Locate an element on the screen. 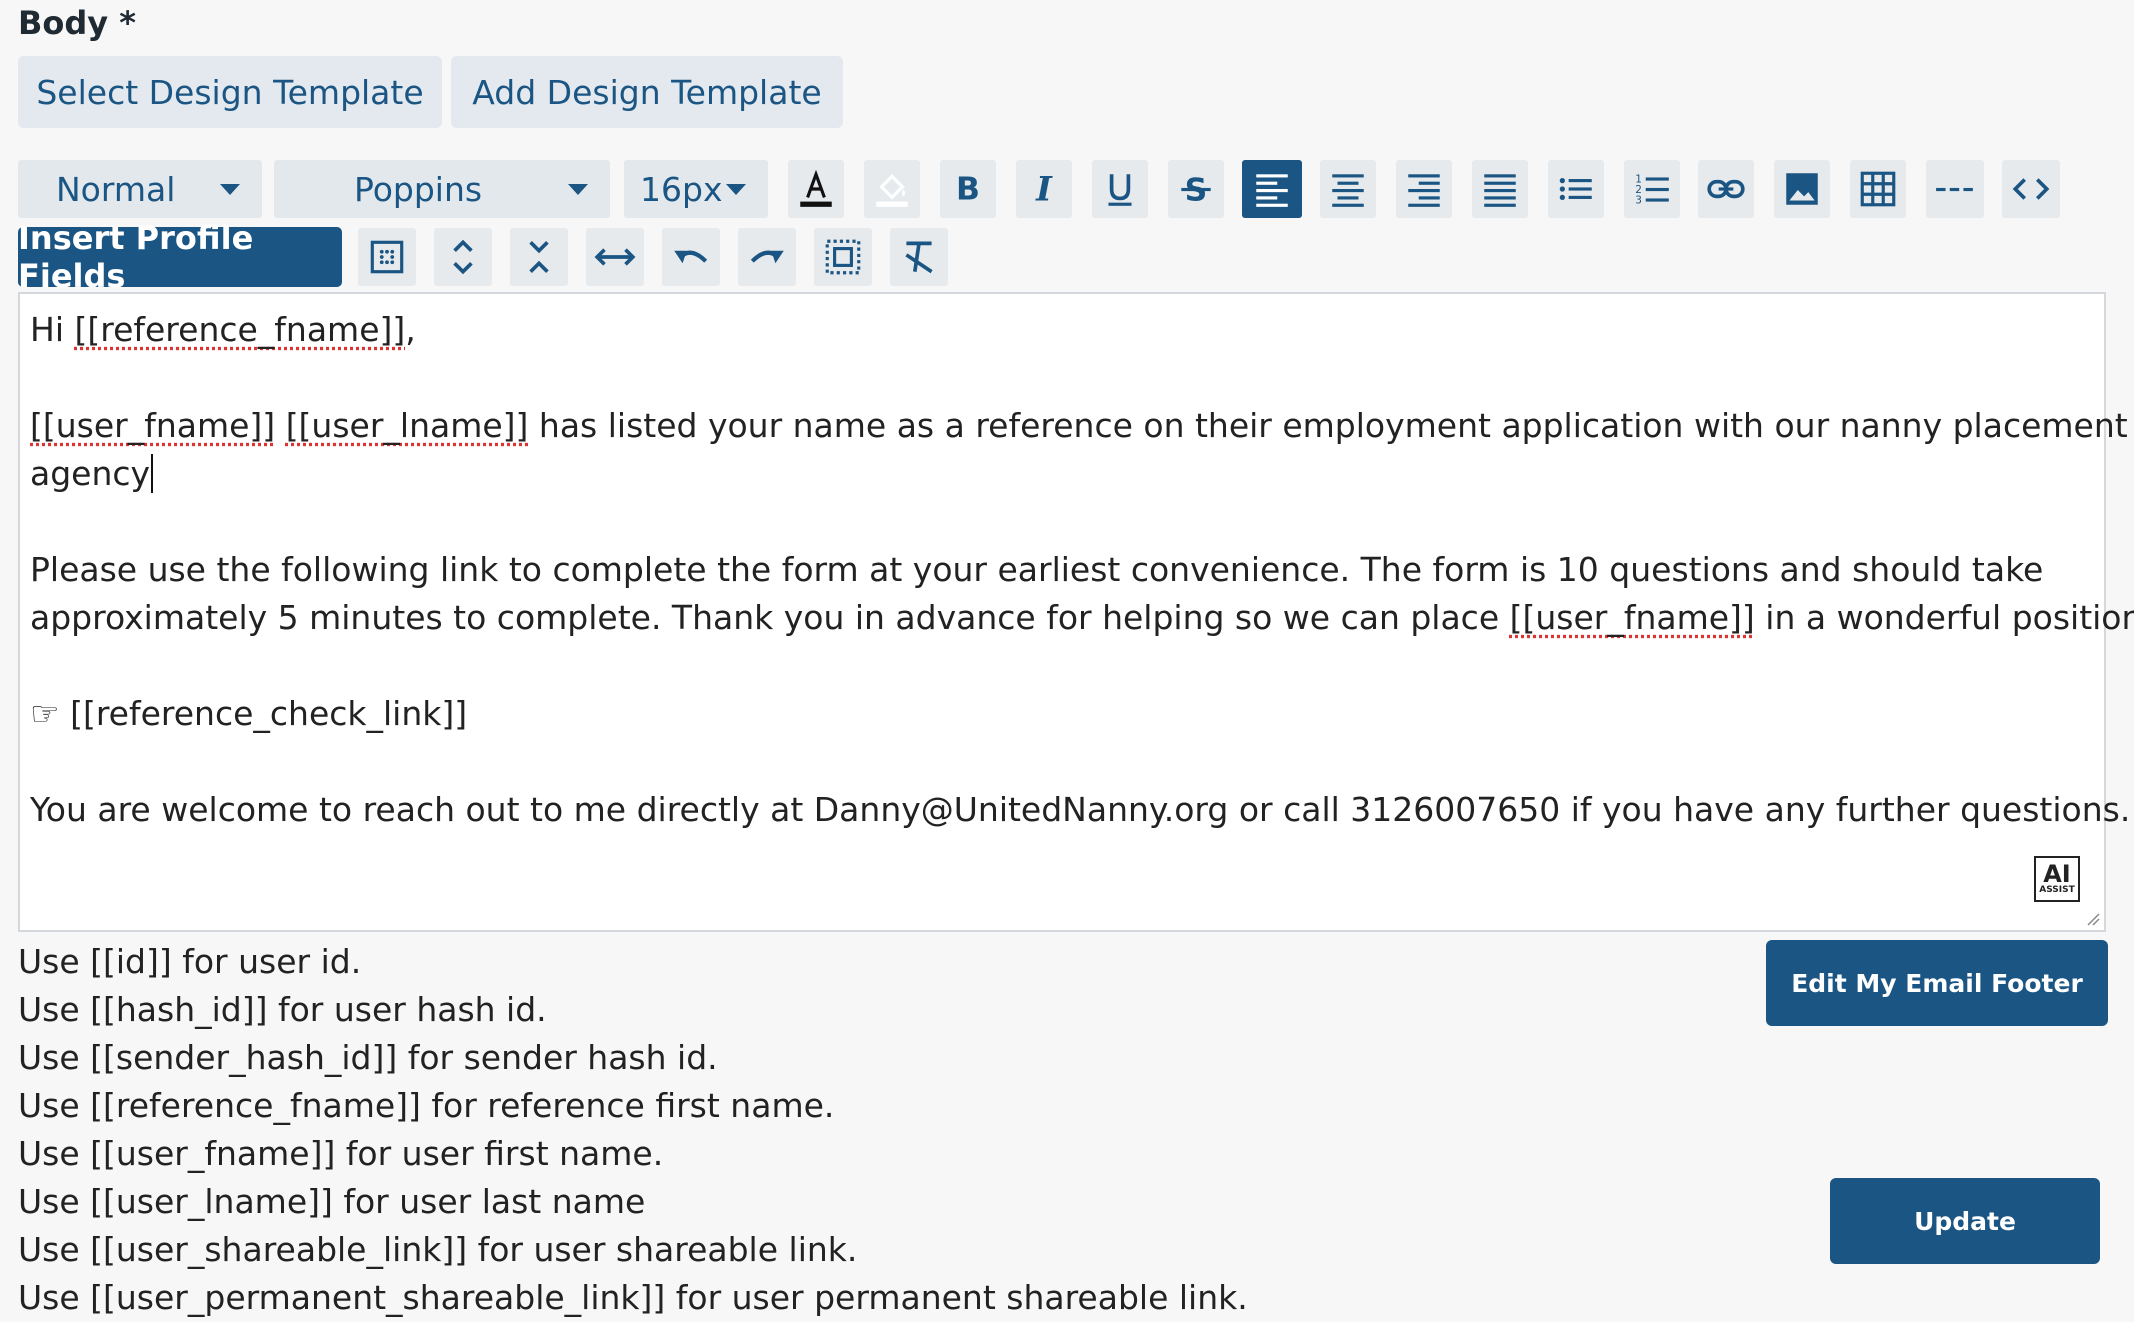 The image size is (2134, 1322). link-icon is located at coordinates (1726, 189).